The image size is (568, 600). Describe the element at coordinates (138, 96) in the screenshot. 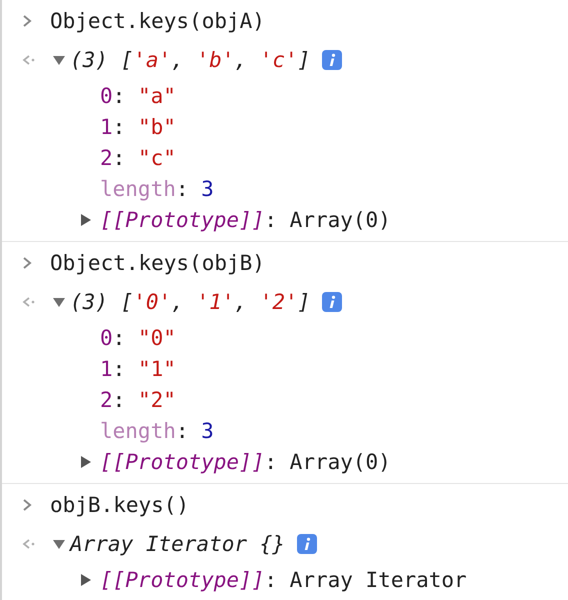

I see `property-line: 0: "a"` at that location.